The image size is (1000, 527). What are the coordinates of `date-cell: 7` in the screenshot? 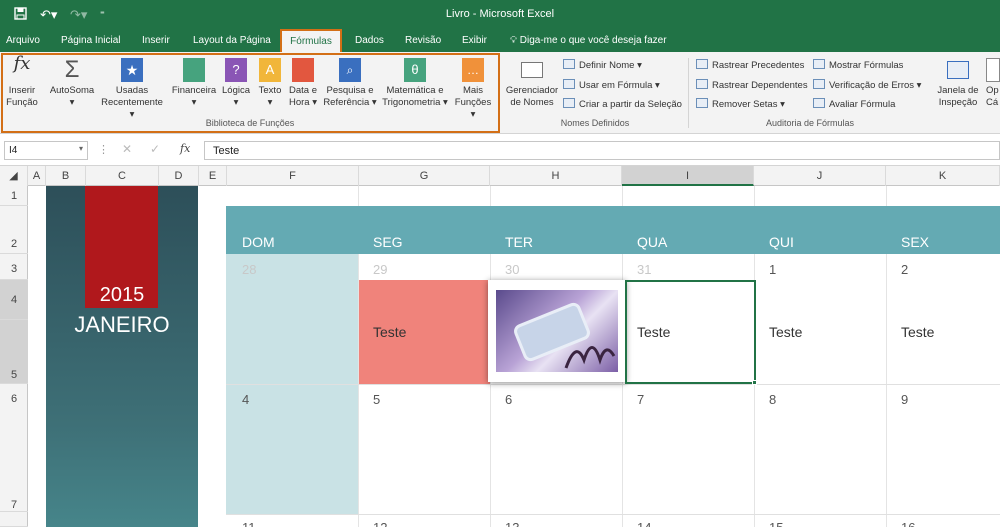 It's located at (640, 399).